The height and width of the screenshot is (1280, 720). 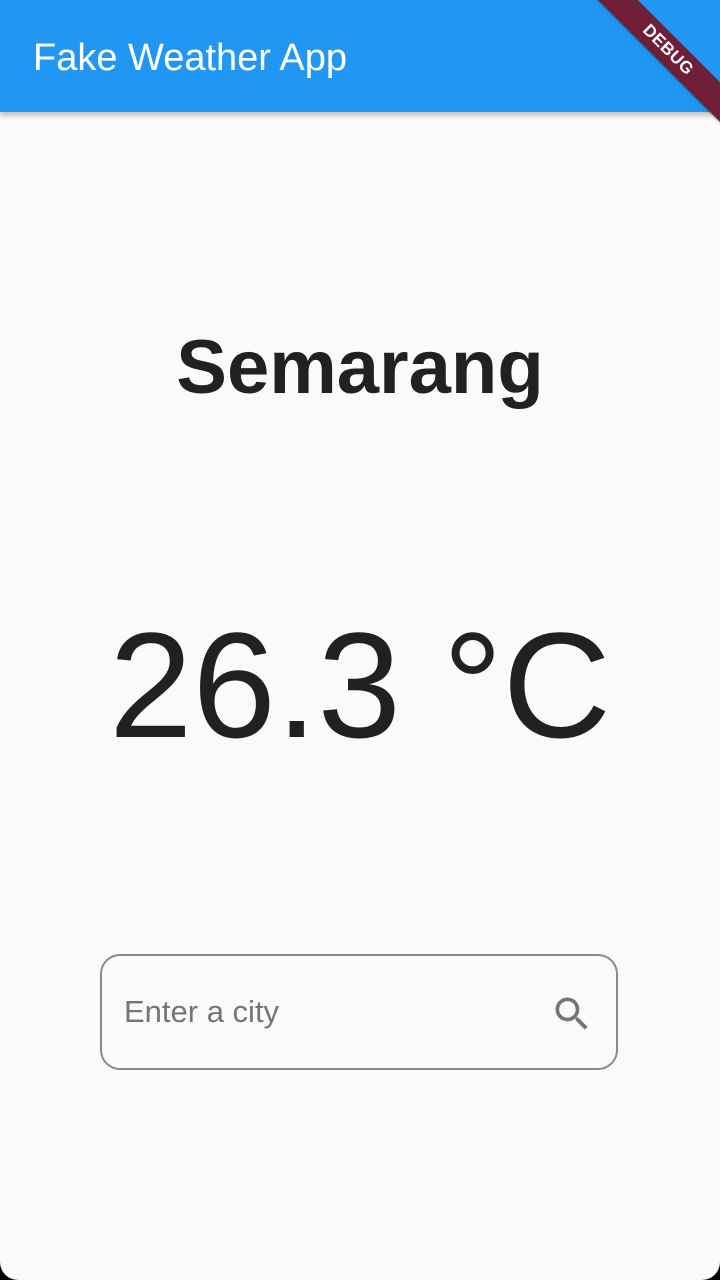 What do you see at coordinates (190, 58) in the screenshot?
I see `app-title: Fake Weather App` at bounding box center [190, 58].